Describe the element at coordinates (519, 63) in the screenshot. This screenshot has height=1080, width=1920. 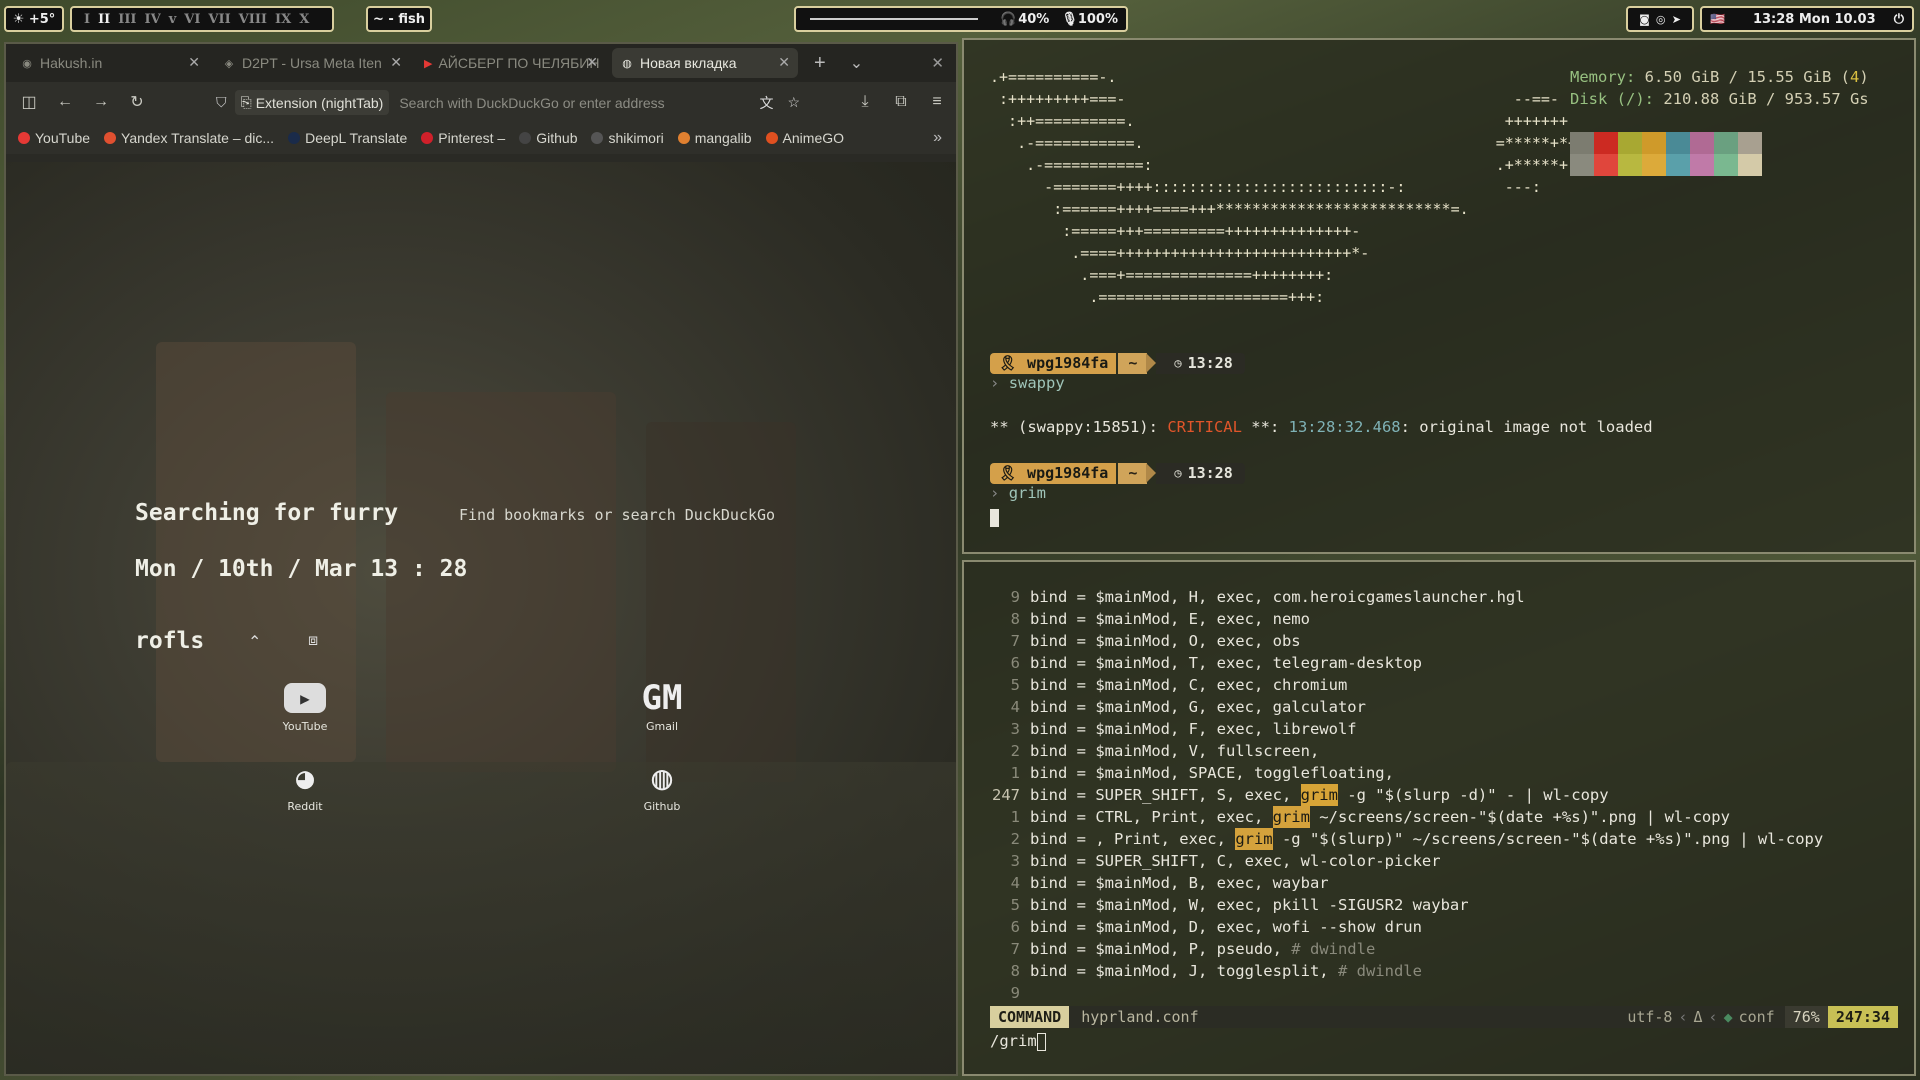
I see `tab-label: АЙСБЕРГ ПО ЧЕЛЯБИН` at that location.